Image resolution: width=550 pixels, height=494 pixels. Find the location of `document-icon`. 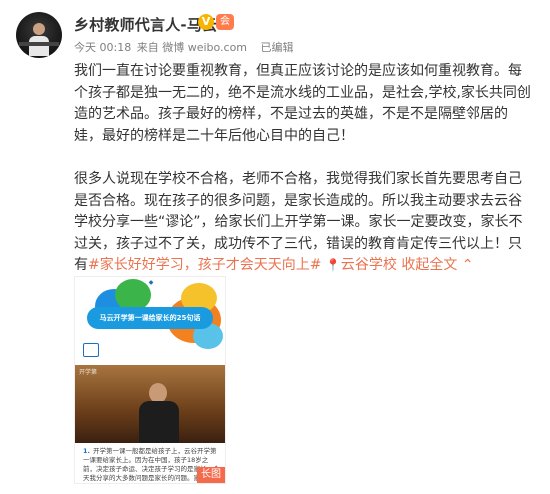

document-icon is located at coordinates (91, 350).